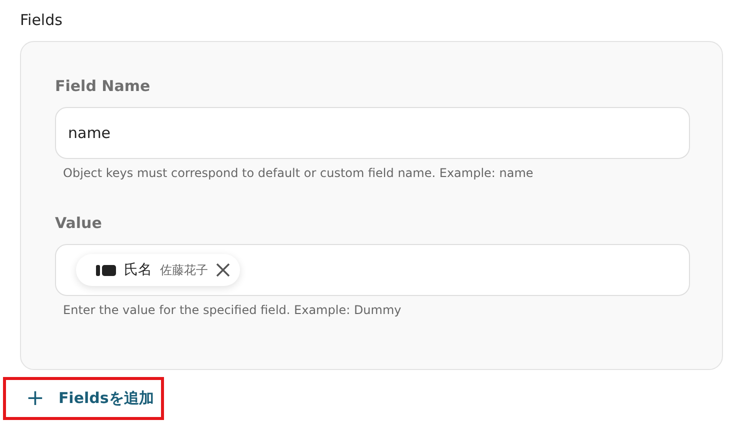  What do you see at coordinates (372, 270) in the screenshot?
I see `input-field: 氏名 佐藤花子` at bounding box center [372, 270].